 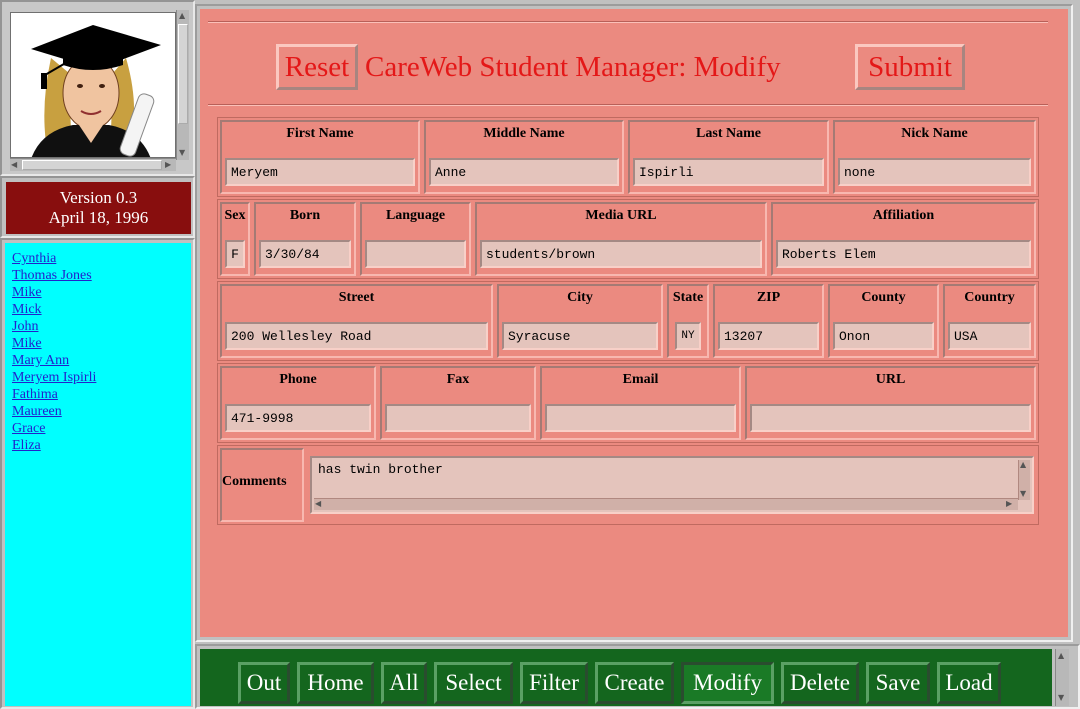 I want to click on city-field, so click(x=580, y=336).